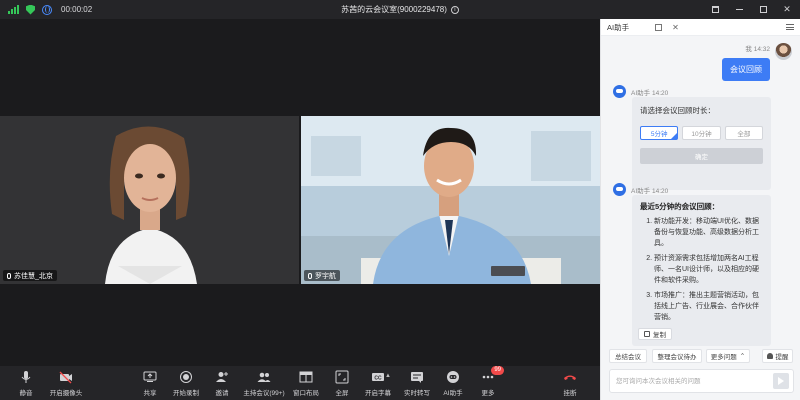  What do you see at coordinates (790, 27) in the screenshot?
I see `menu-icon` at bounding box center [790, 27].